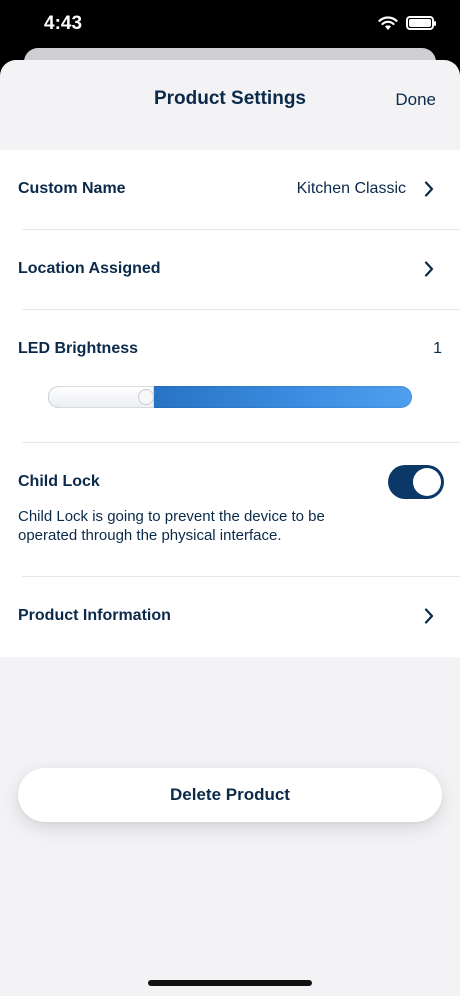 The width and height of the screenshot is (460, 996). Describe the element at coordinates (94, 615) in the screenshot. I see `product-information-label: Product Information` at that location.